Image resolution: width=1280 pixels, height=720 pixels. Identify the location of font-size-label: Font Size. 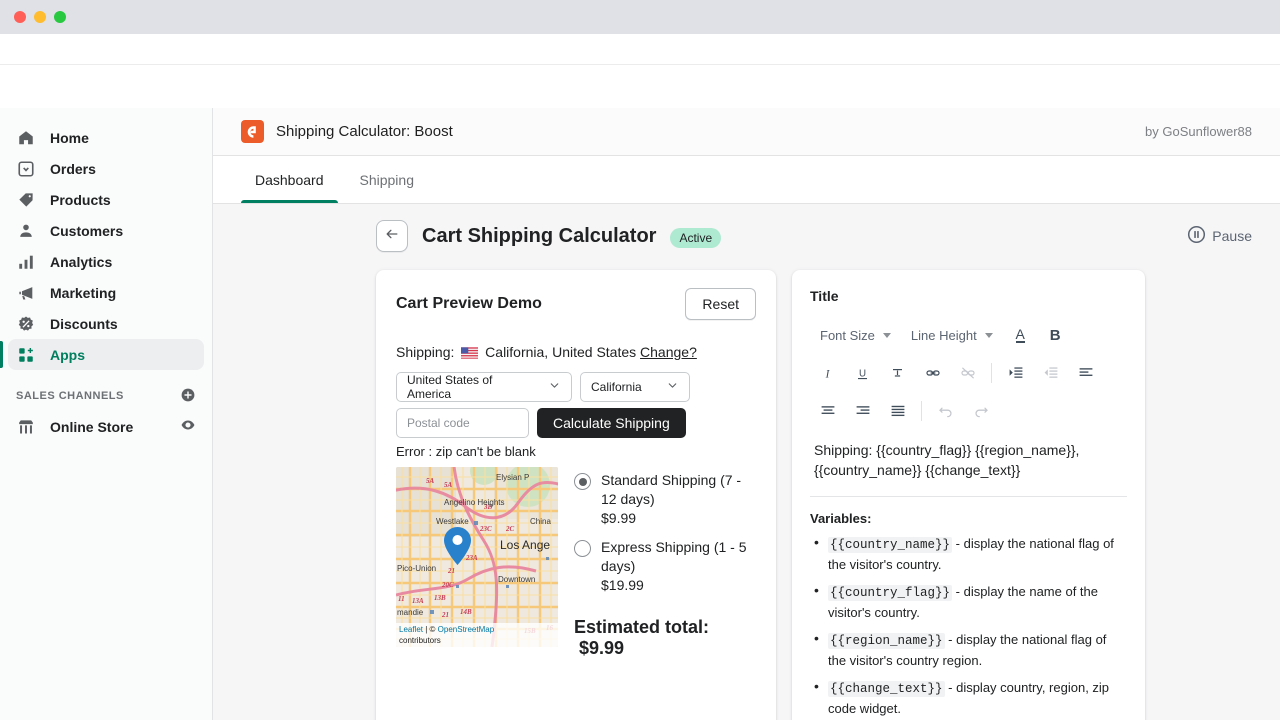
(847, 335).